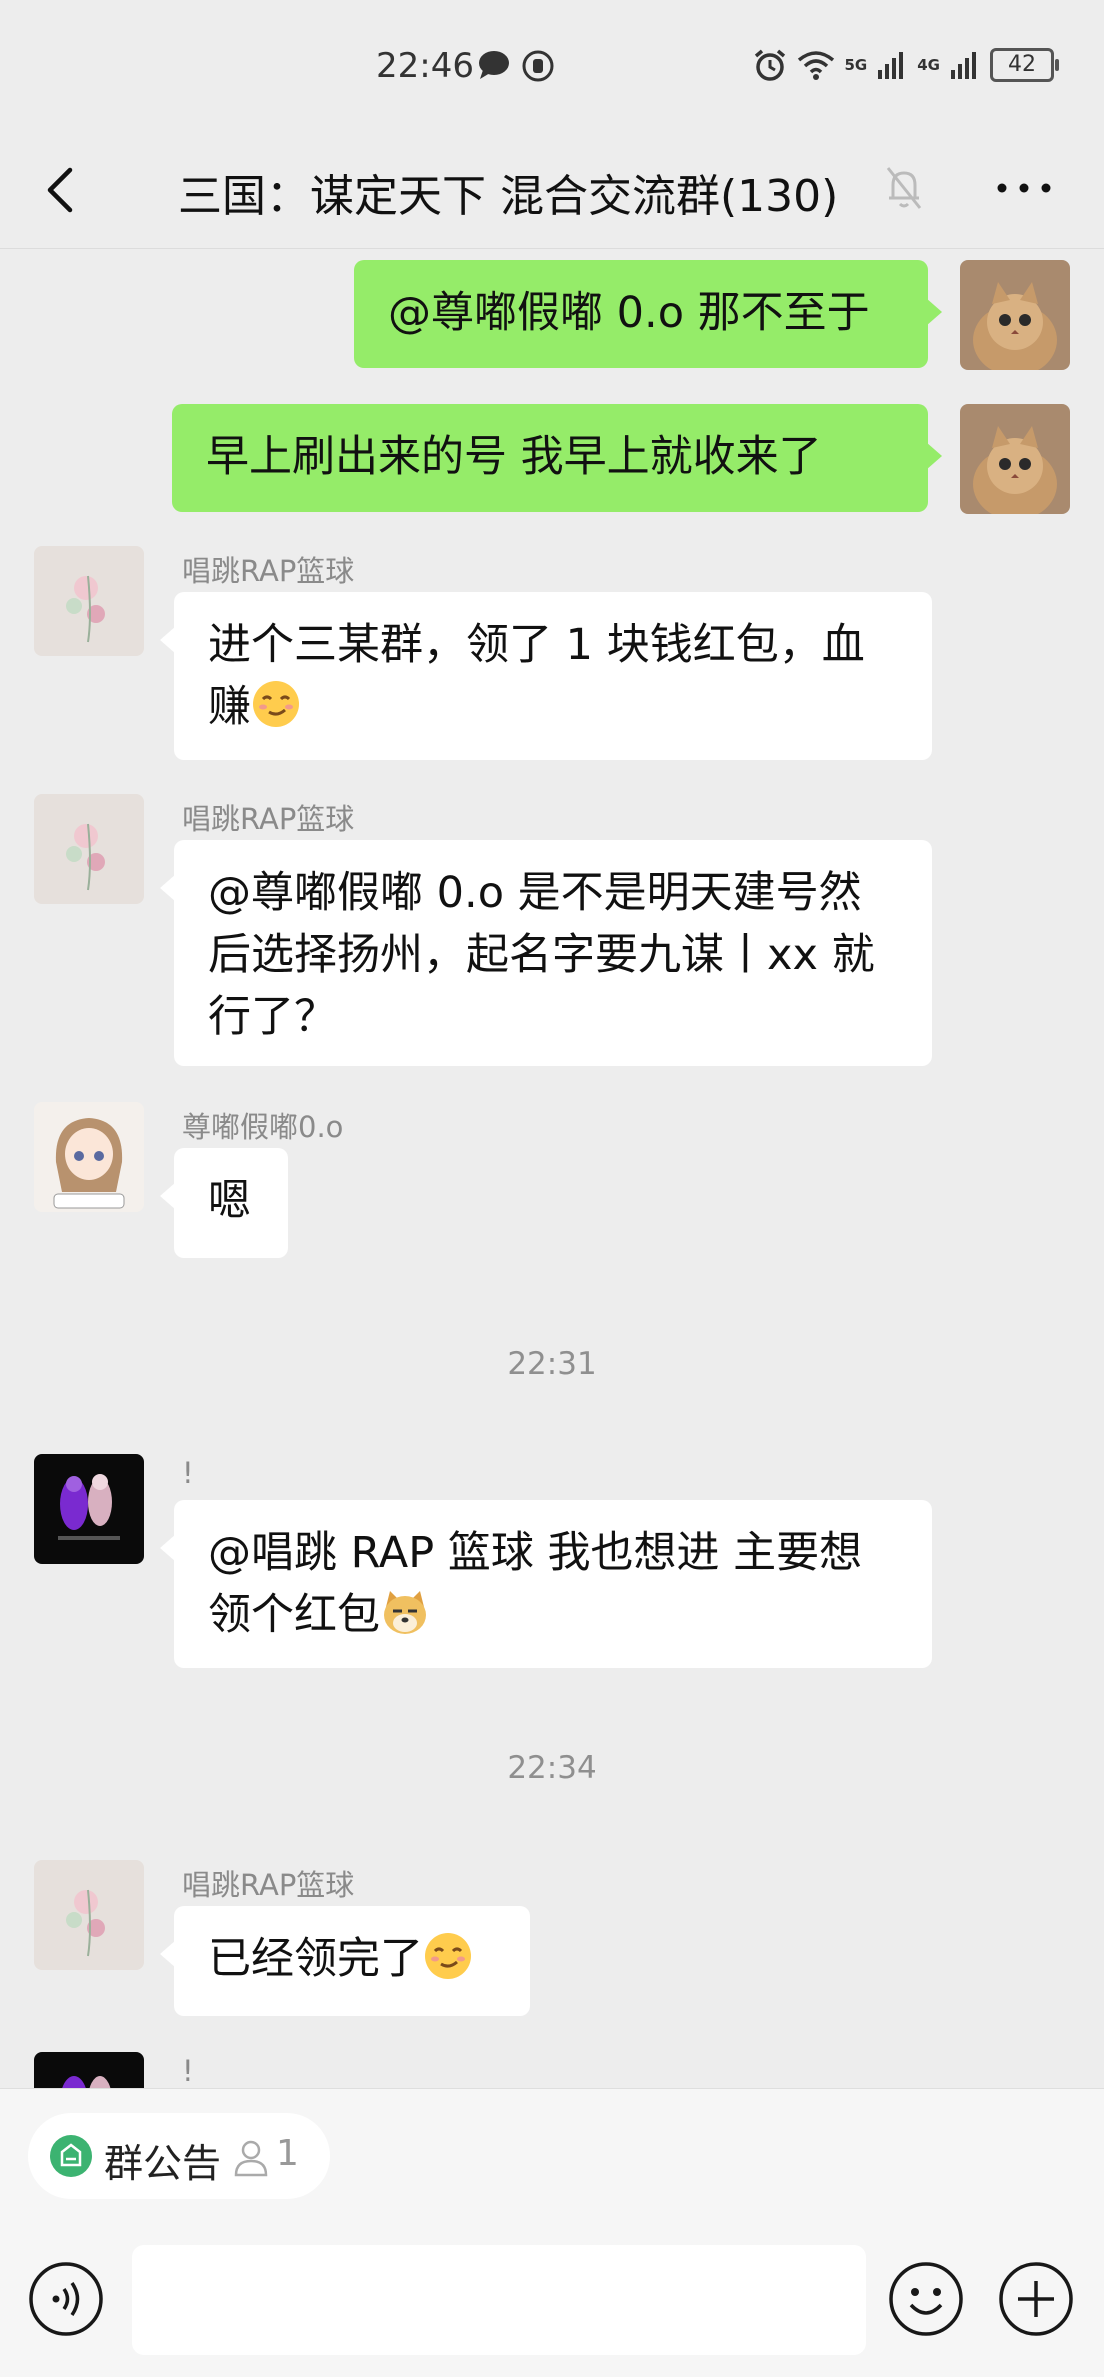 The width and height of the screenshot is (1104, 2377). I want to click on message-incoming: ! @唱跳 RAP 篮球 我也想进 主要想领个红包, so click(552, 1564).